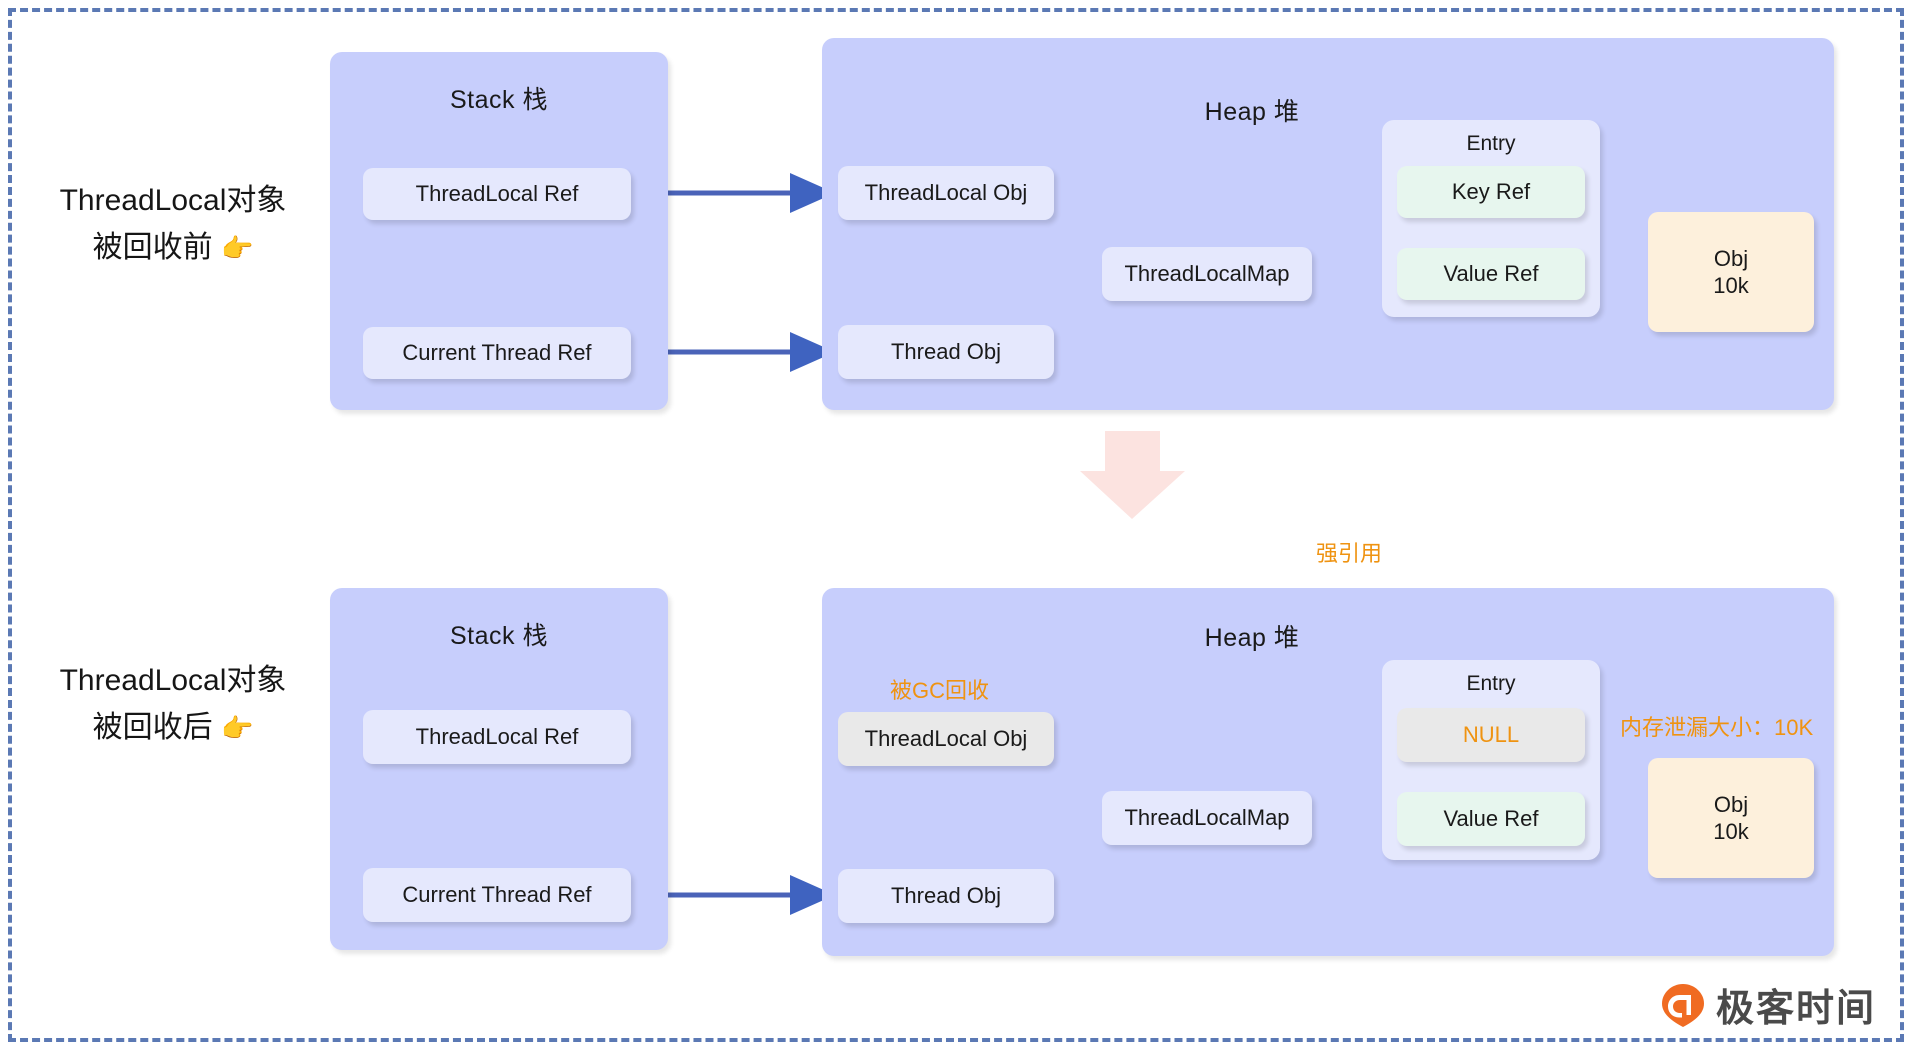 This screenshot has height=1056, width=1920. I want to click on node-thread-obj-after: Thread Obj, so click(946, 896).